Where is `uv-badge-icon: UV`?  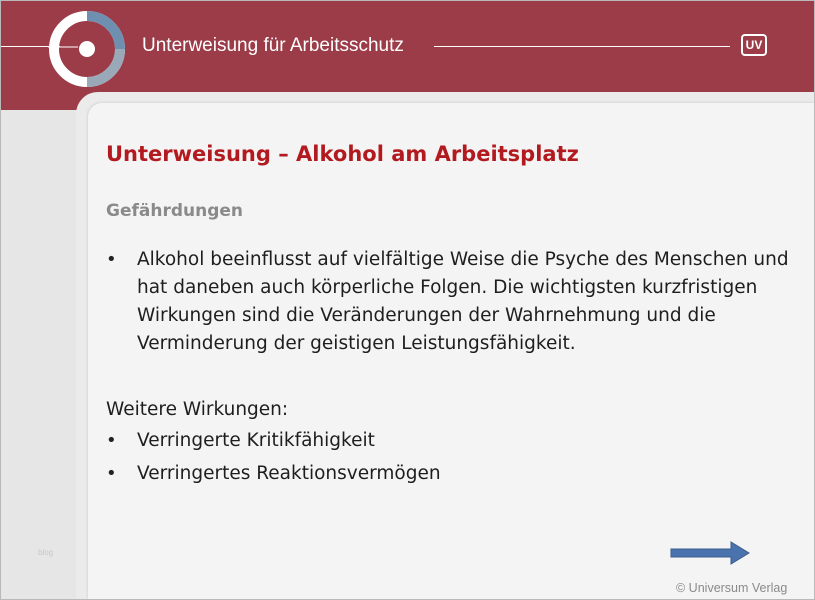 uv-badge-icon: UV is located at coordinates (754, 45).